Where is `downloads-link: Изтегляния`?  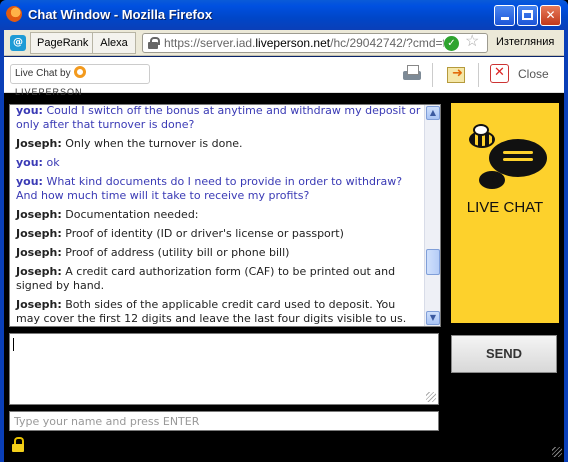
downloads-link: Изтегляния is located at coordinates (525, 42).